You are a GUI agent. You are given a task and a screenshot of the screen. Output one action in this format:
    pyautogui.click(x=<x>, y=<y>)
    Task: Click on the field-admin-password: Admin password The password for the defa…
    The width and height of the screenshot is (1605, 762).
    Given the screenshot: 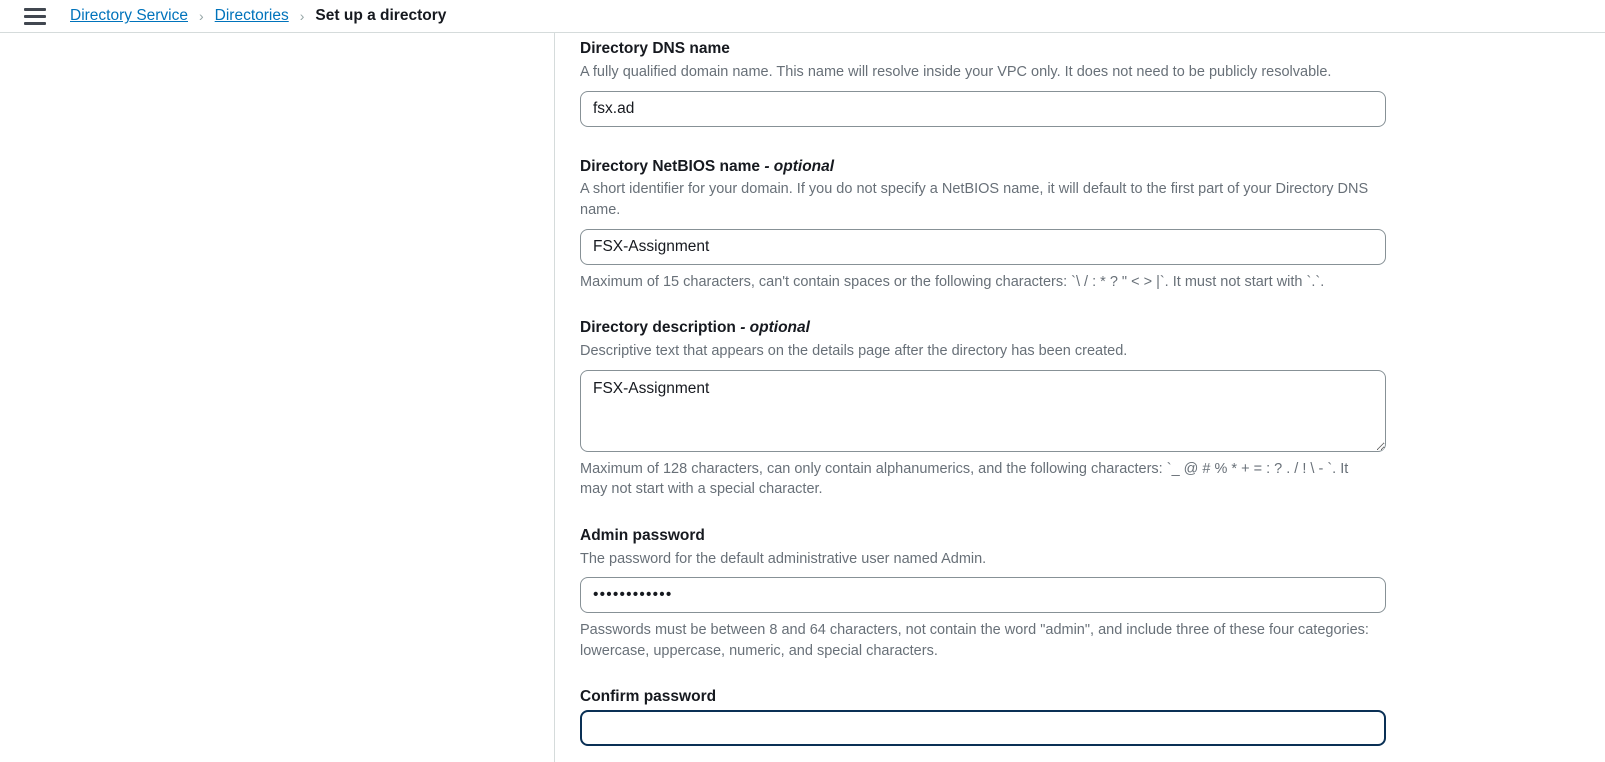 What is the action you would take?
    pyautogui.click(x=983, y=594)
    